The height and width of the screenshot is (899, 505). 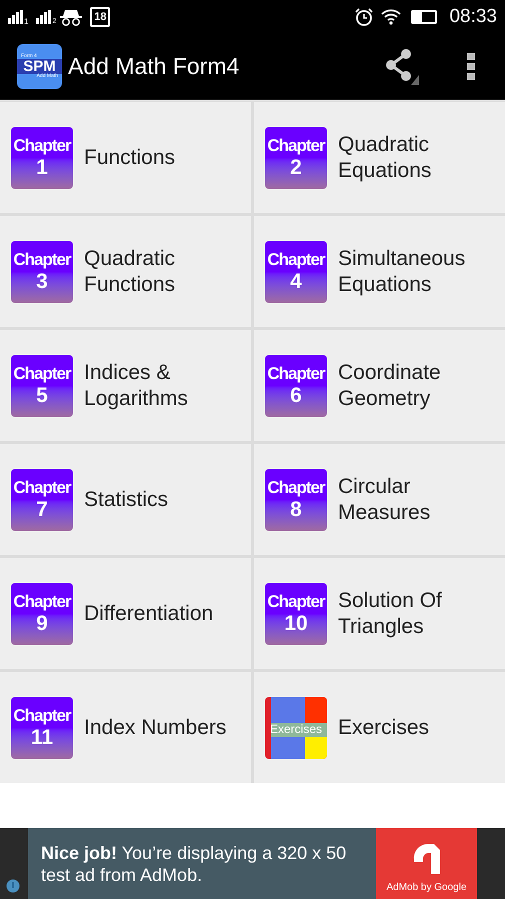 What do you see at coordinates (154, 67) in the screenshot?
I see `app-title: Add Math Form4` at bounding box center [154, 67].